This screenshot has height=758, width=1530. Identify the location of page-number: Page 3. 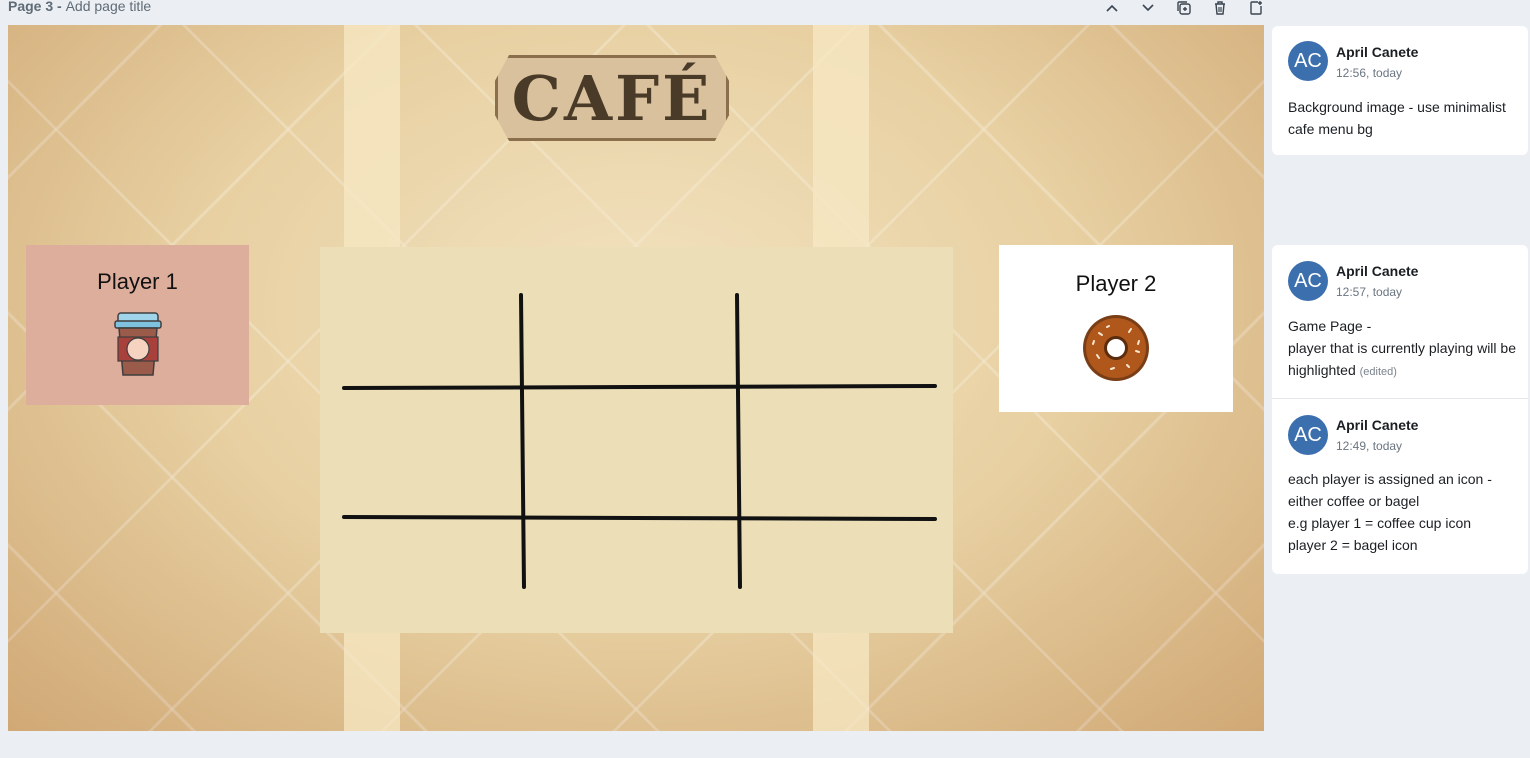
(31, 7).